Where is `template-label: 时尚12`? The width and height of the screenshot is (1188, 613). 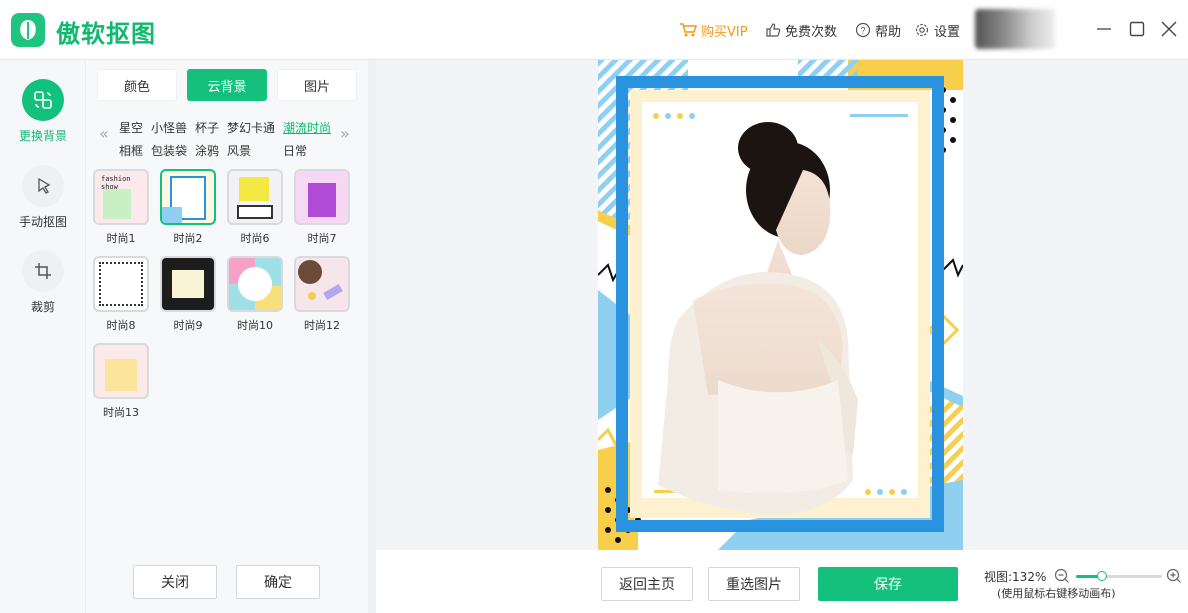
template-label: 时尚12 is located at coordinates (322, 325).